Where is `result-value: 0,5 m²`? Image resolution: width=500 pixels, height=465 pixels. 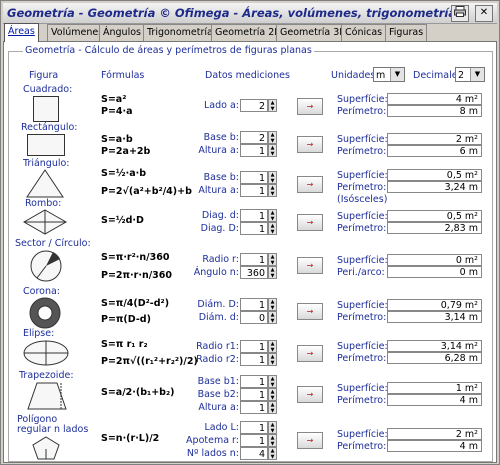
result-value: 0,5 m² is located at coordinates (434, 216).